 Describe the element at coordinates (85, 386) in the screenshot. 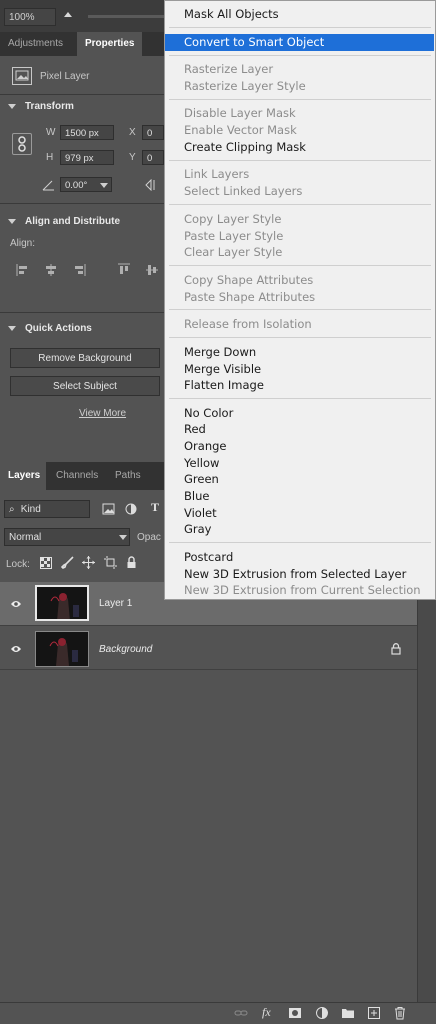

I see `select-subject-button: Select Subject` at that location.